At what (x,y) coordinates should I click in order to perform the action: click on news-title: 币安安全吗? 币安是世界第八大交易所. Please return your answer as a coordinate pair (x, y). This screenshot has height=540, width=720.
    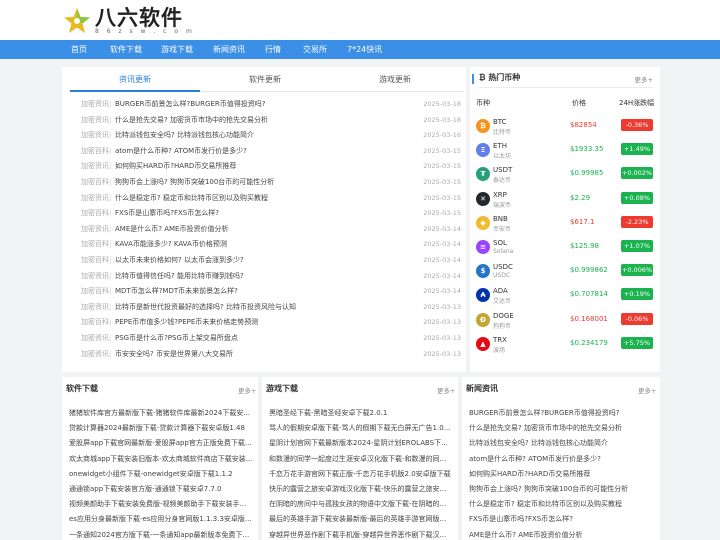
    Looking at the image, I should click on (174, 354).